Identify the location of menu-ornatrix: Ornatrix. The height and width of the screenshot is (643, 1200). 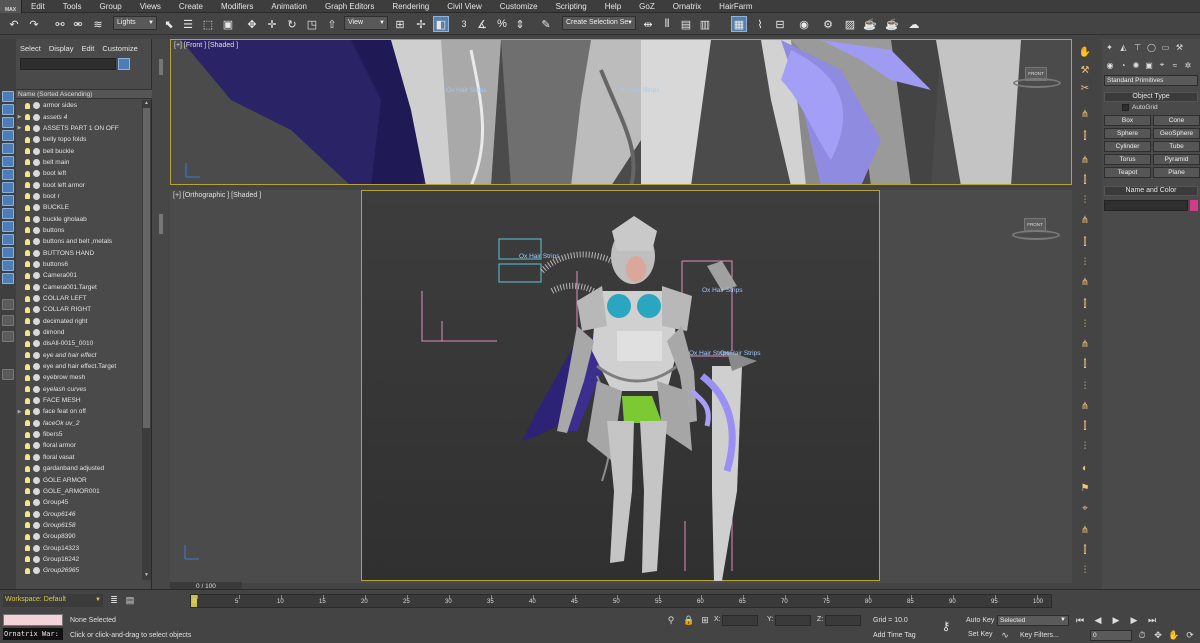
(687, 6).